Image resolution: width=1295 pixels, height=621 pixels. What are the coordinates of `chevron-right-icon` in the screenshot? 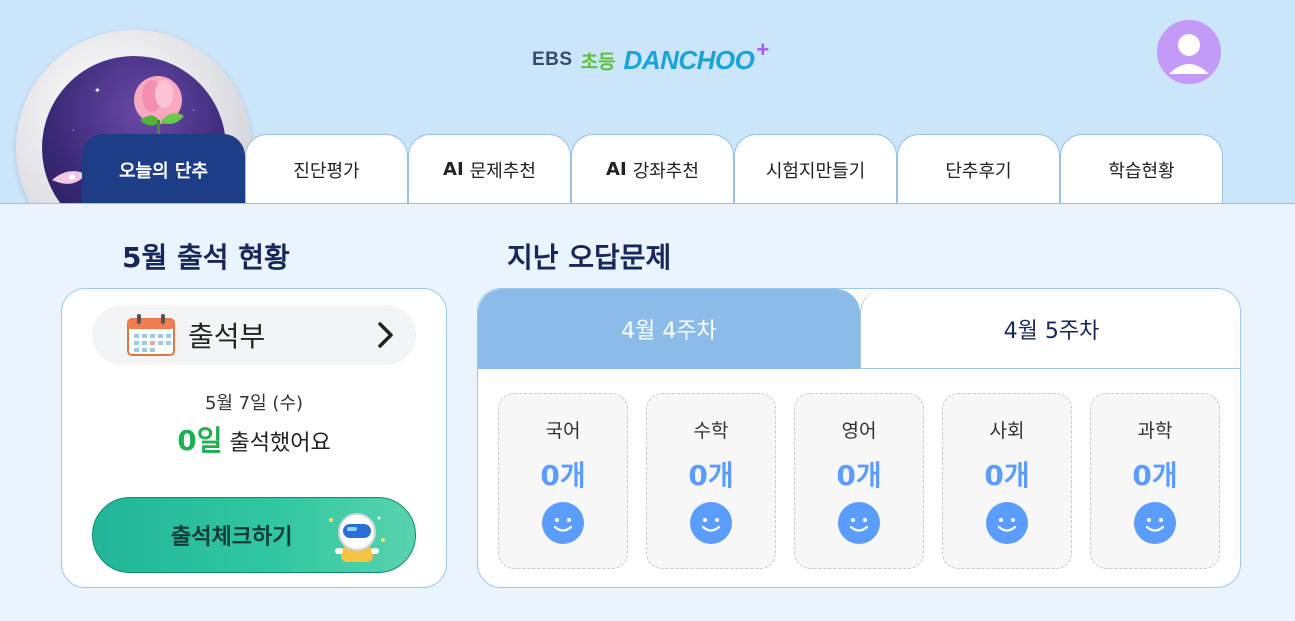 It's located at (385, 335).